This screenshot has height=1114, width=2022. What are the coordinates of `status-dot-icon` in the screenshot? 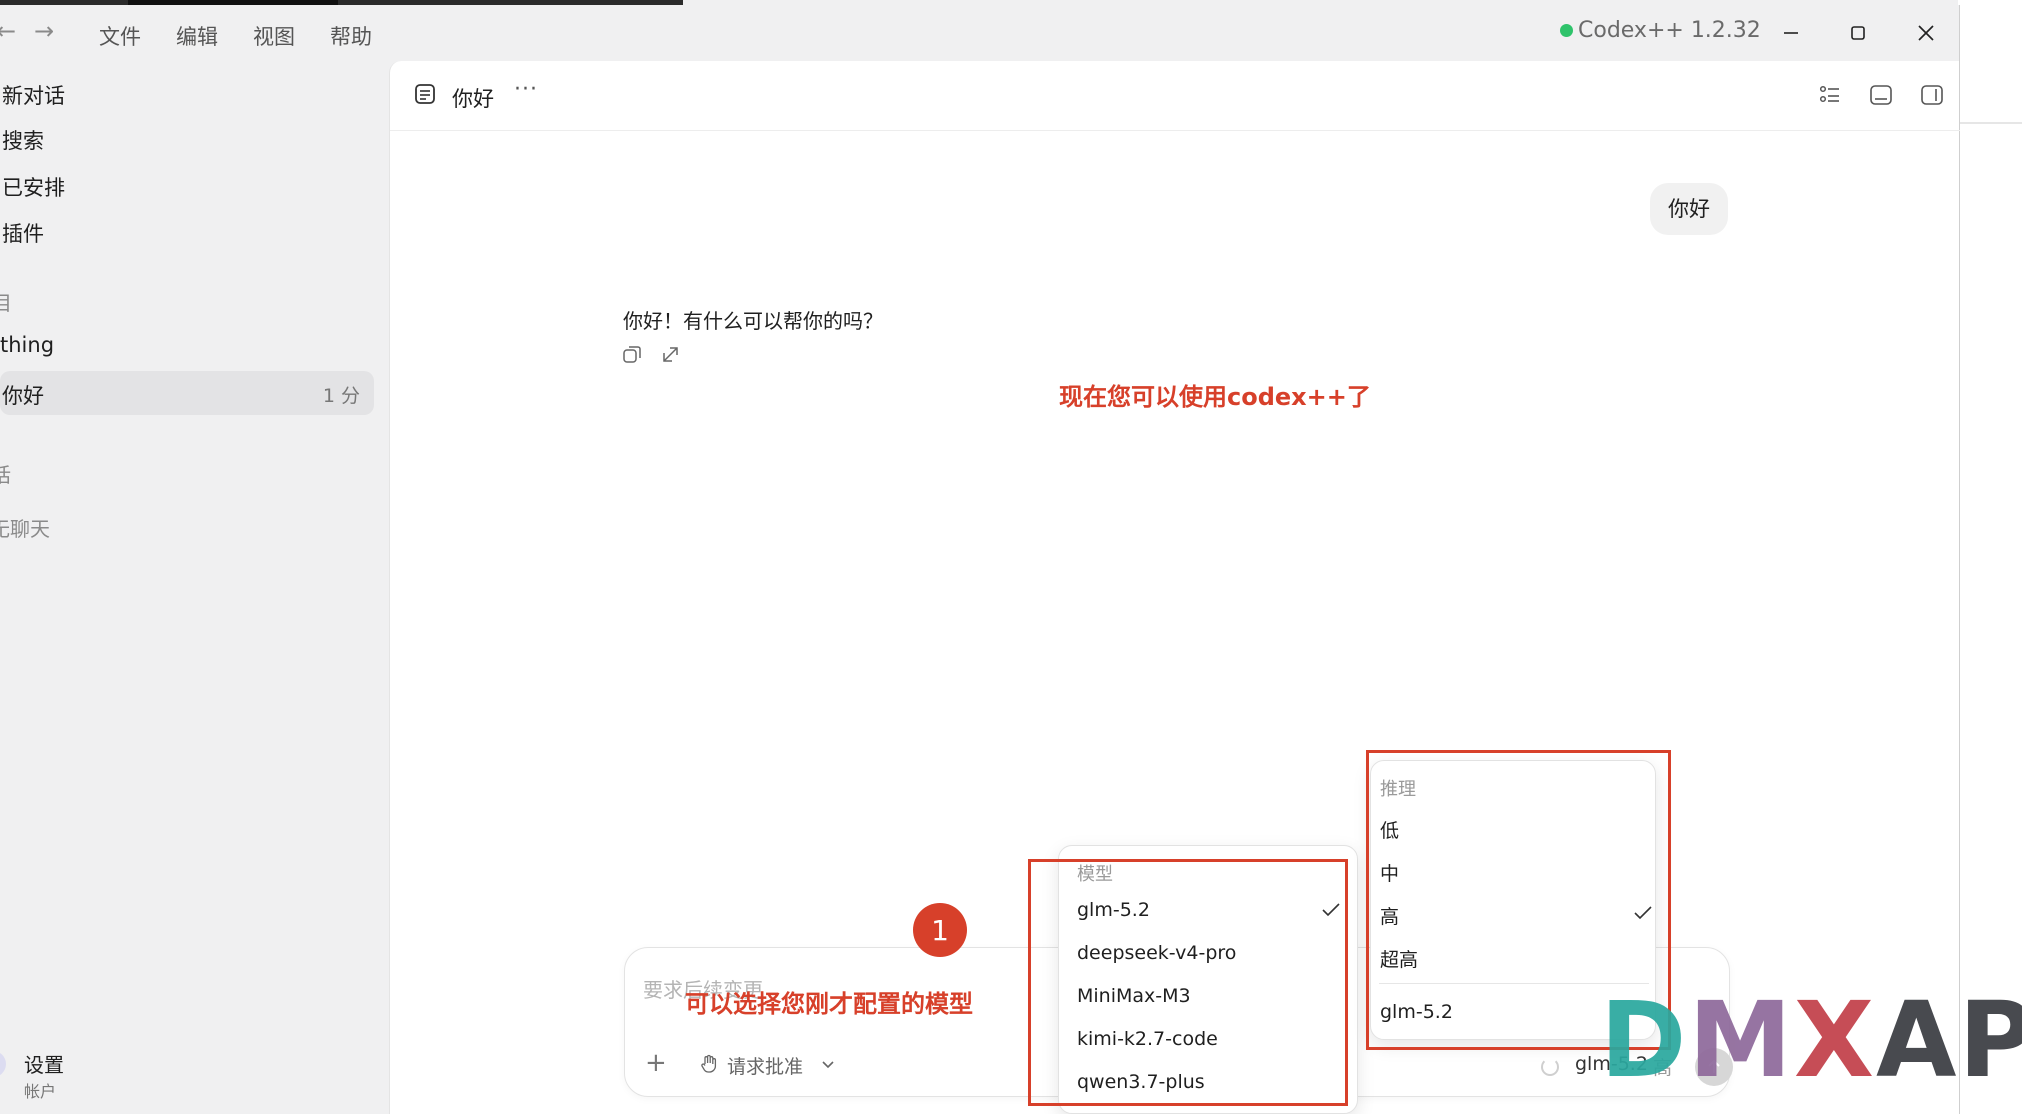 It's located at (1566, 30).